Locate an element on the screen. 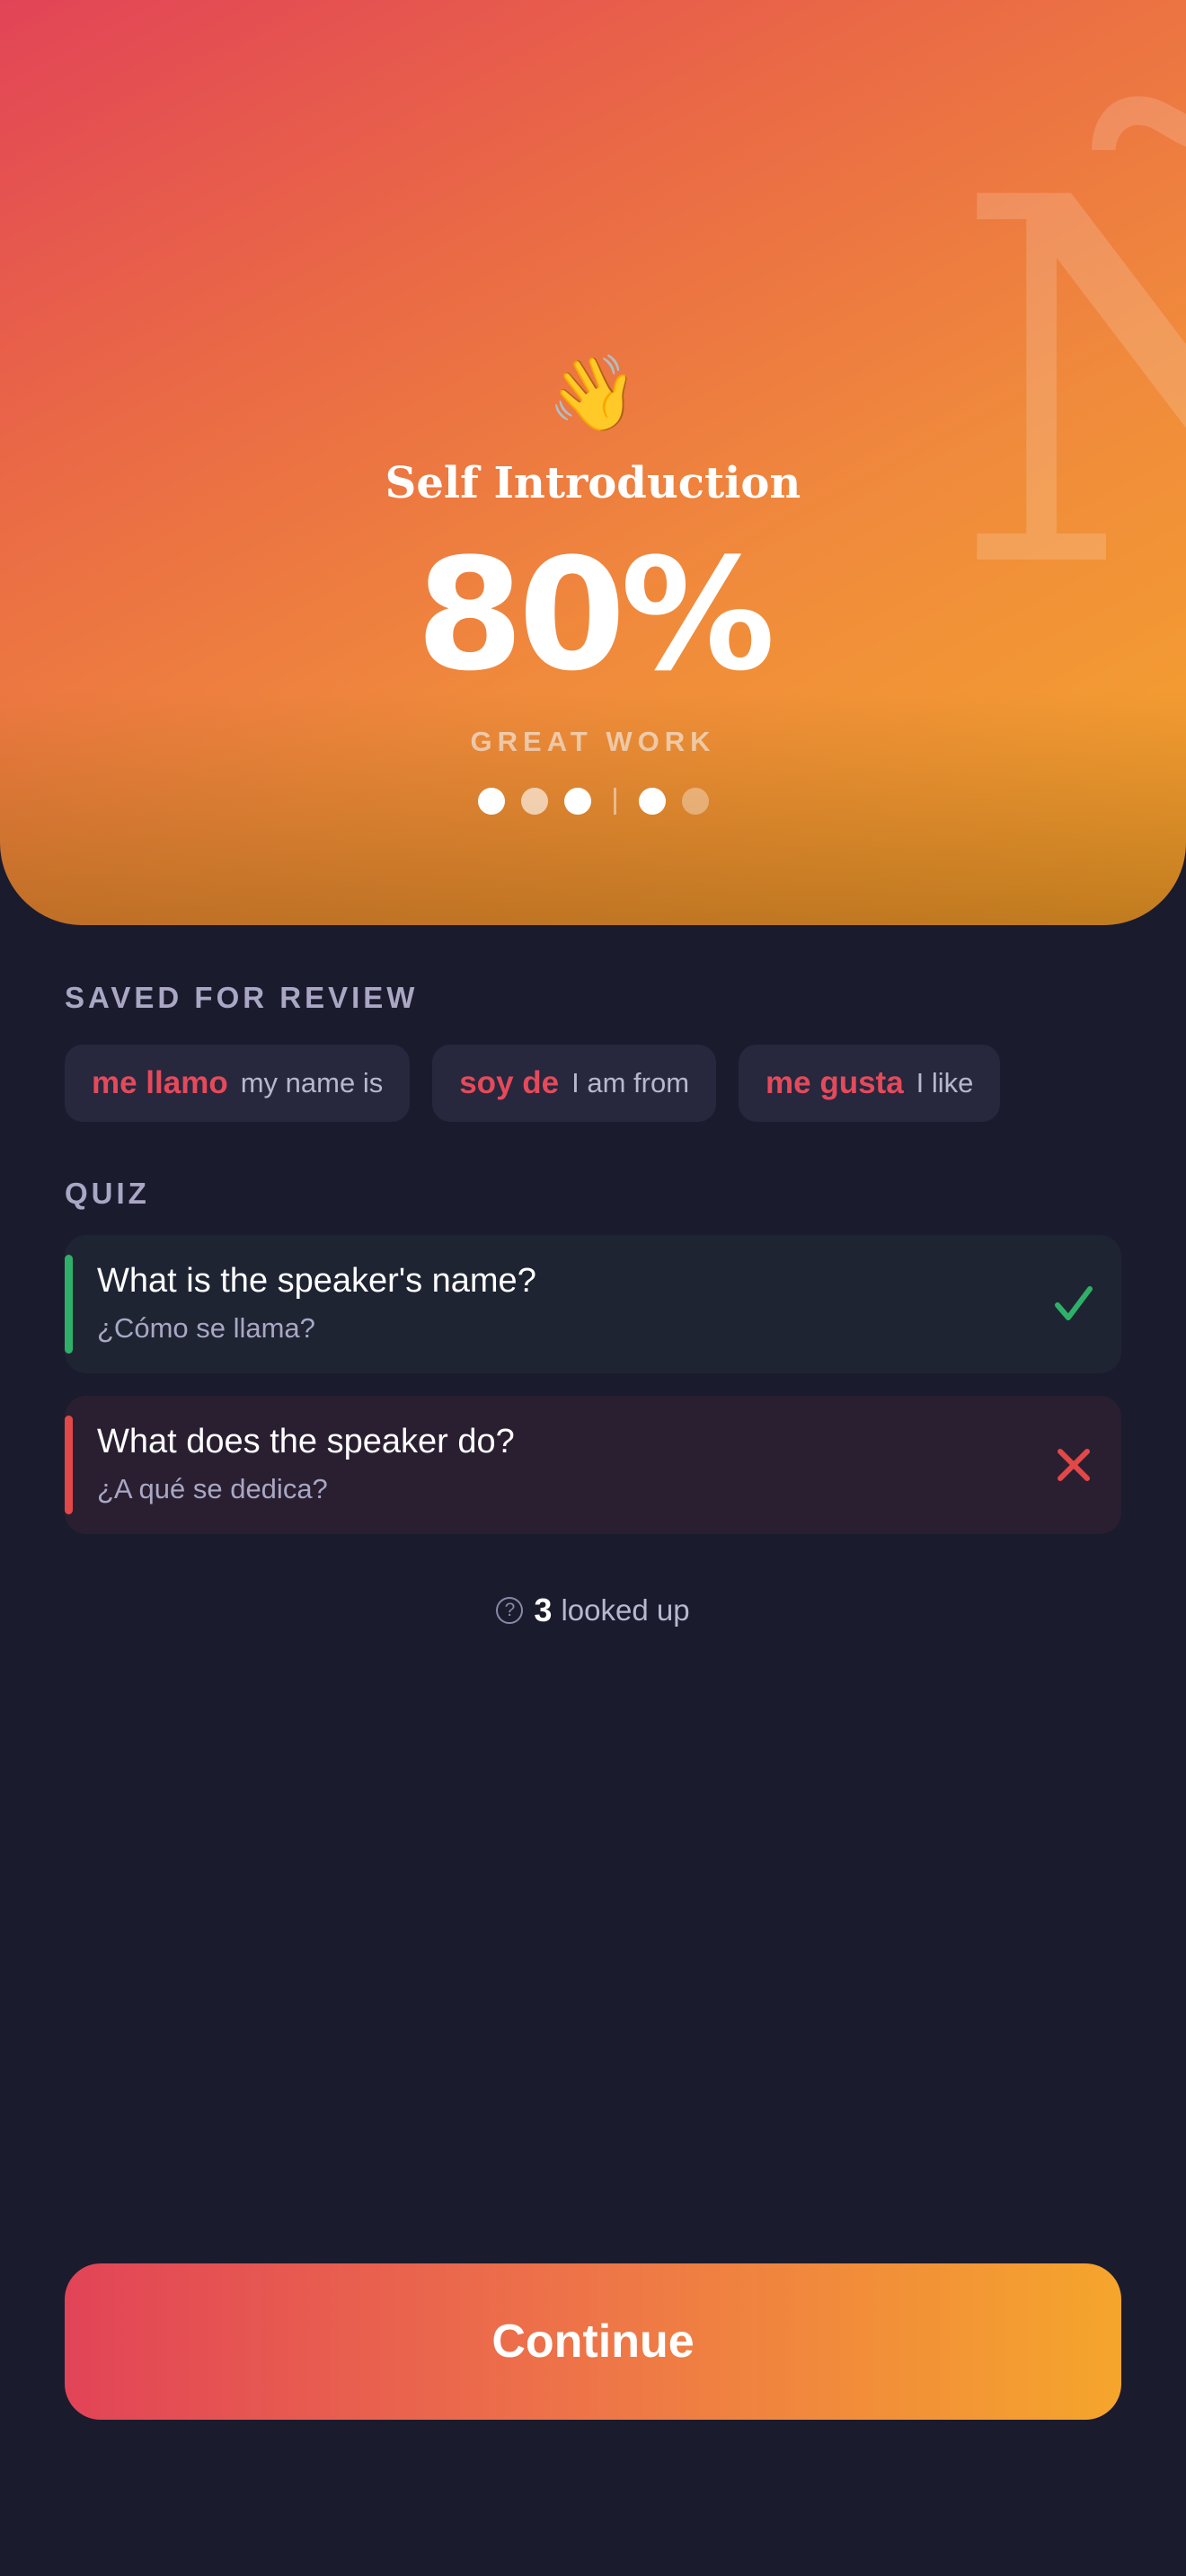 This screenshot has width=1186, height=2576. quiz-label: QUIZ is located at coordinates (107, 1193).